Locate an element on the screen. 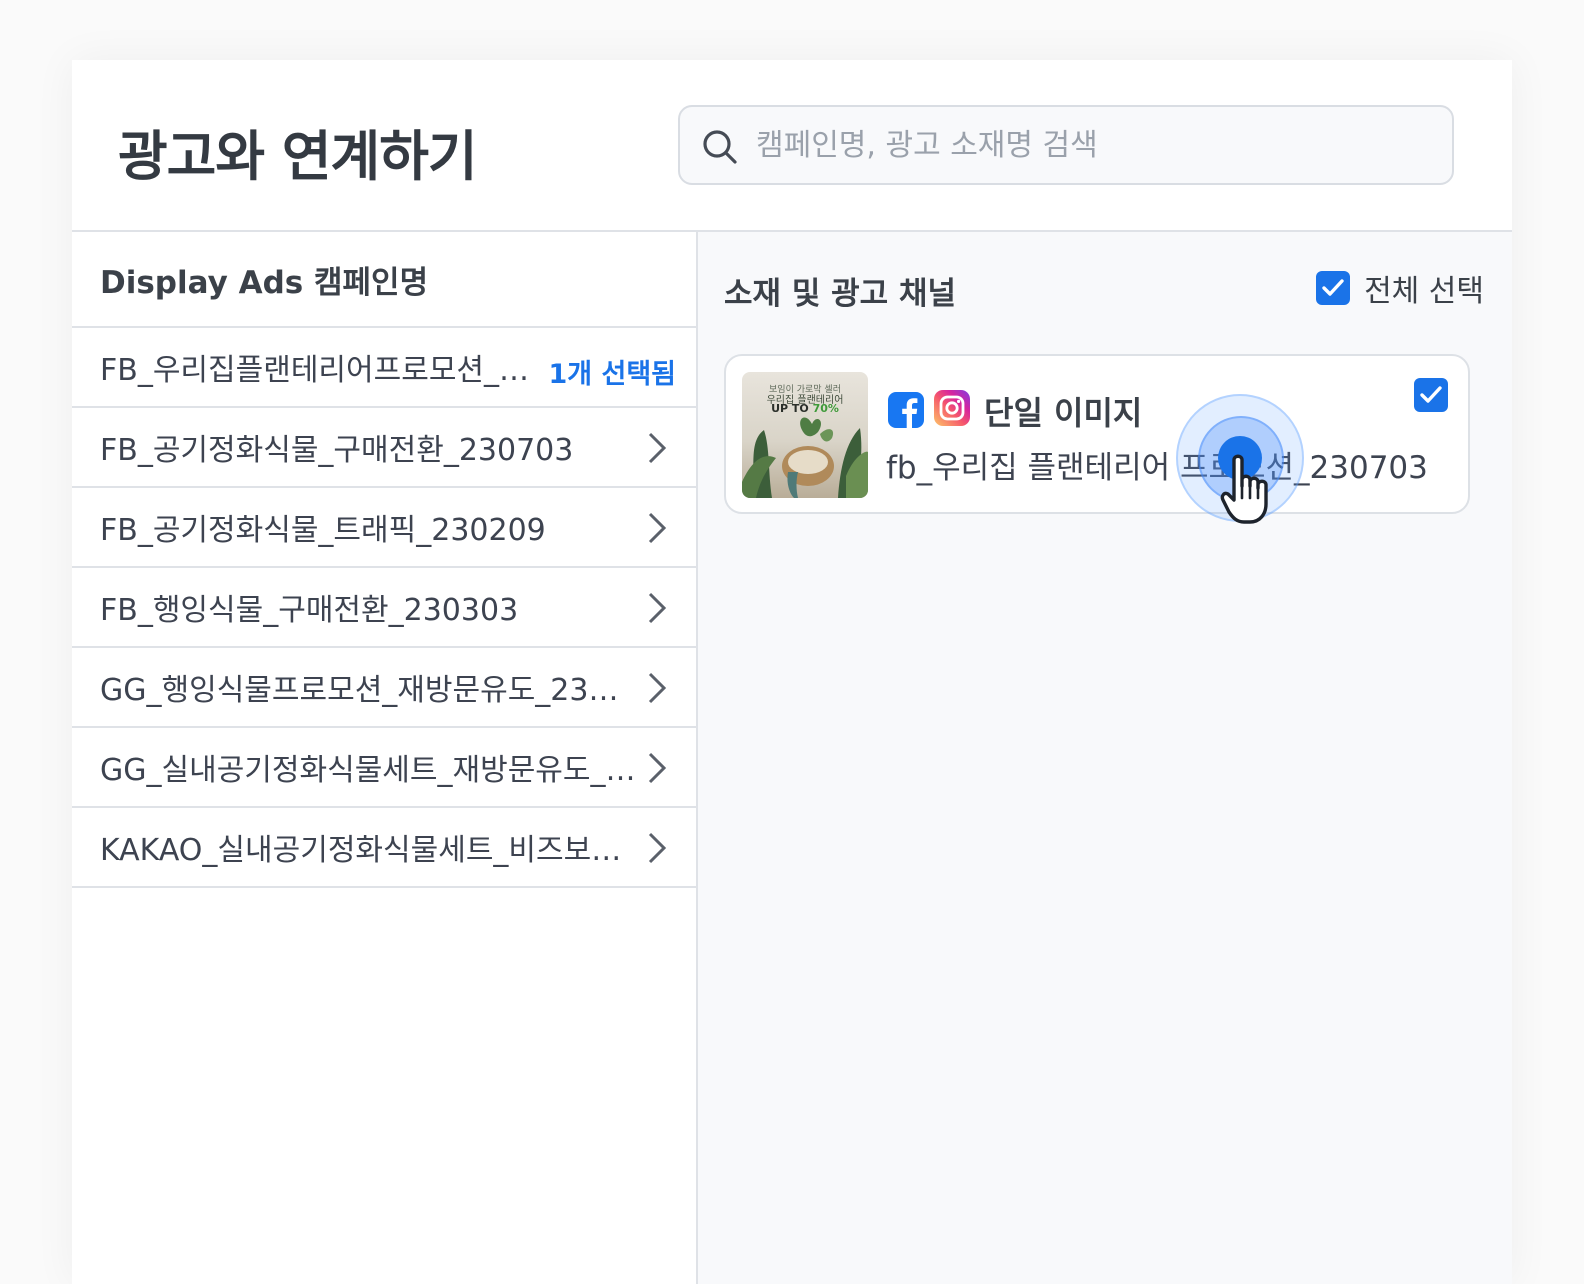 Image resolution: width=1584 pixels, height=1284 pixels. campaign-item-label: FB_공기정화식물_구매전환_230703 is located at coordinates (337, 450).